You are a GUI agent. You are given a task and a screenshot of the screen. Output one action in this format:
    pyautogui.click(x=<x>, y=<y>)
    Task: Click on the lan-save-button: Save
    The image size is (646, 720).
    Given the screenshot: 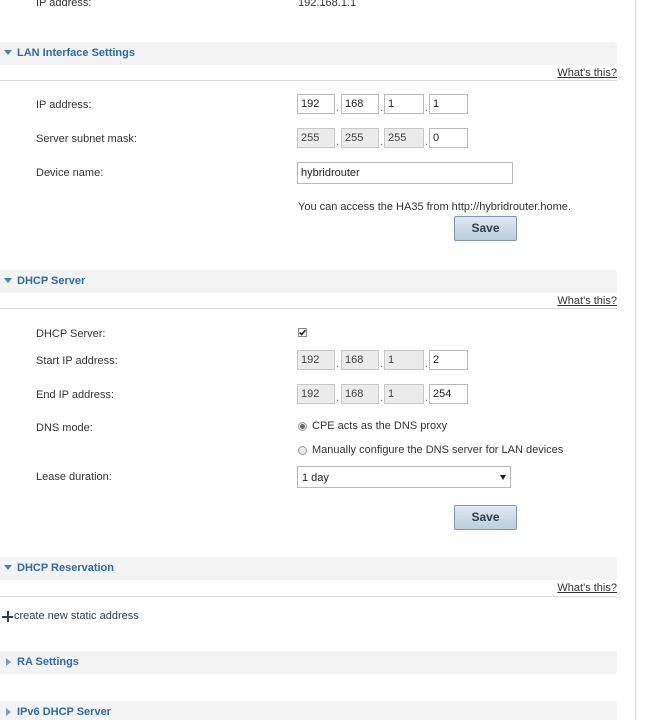 What is the action you would take?
    pyautogui.click(x=485, y=228)
    